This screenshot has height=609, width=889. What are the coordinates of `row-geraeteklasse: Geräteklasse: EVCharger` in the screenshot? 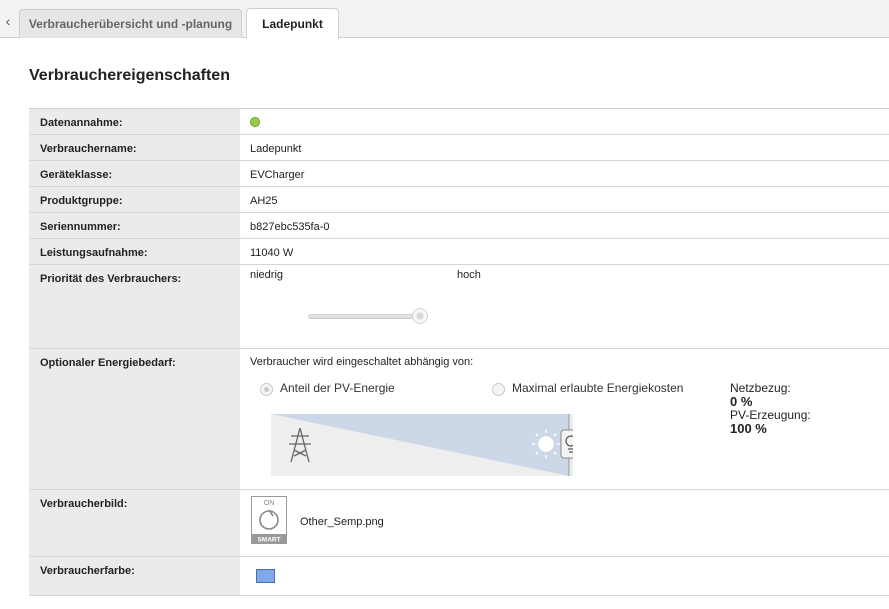 It's located at (459, 174).